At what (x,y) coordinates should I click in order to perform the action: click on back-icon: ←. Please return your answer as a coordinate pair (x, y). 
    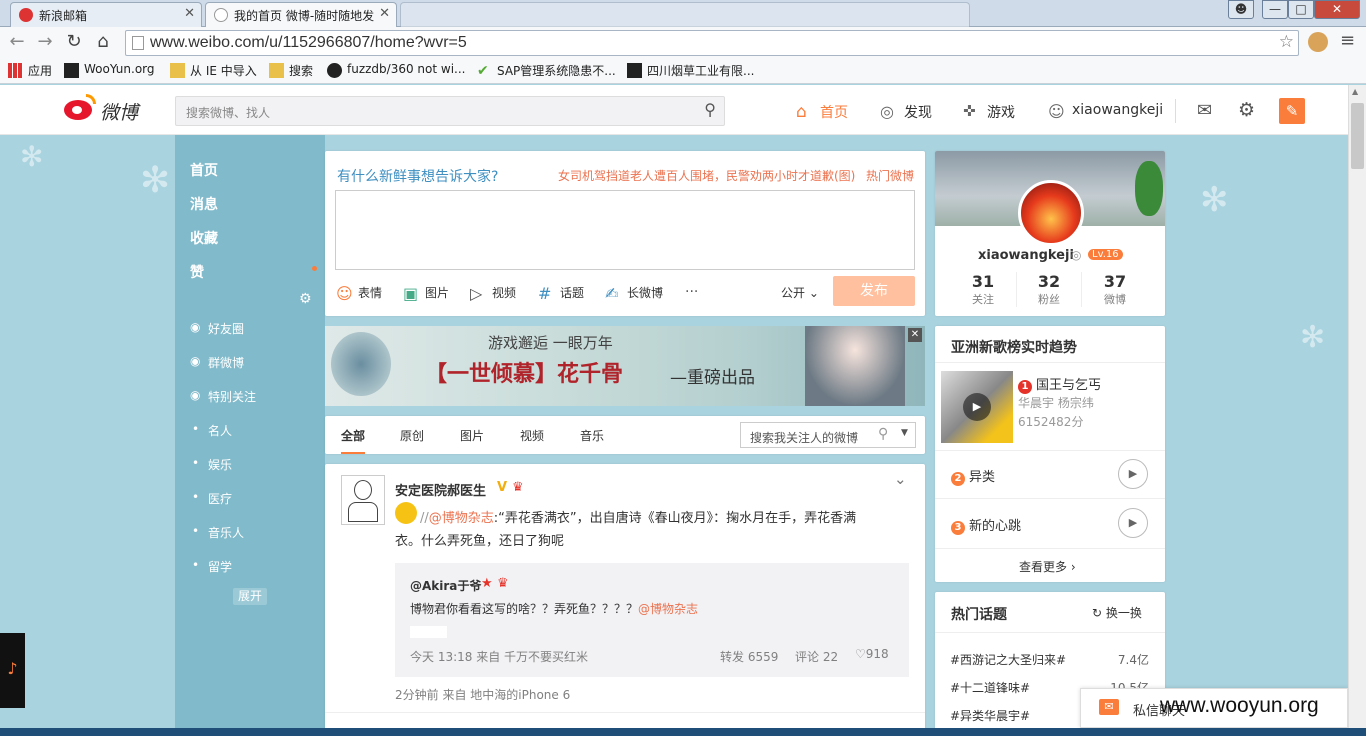
    Looking at the image, I should click on (17, 42).